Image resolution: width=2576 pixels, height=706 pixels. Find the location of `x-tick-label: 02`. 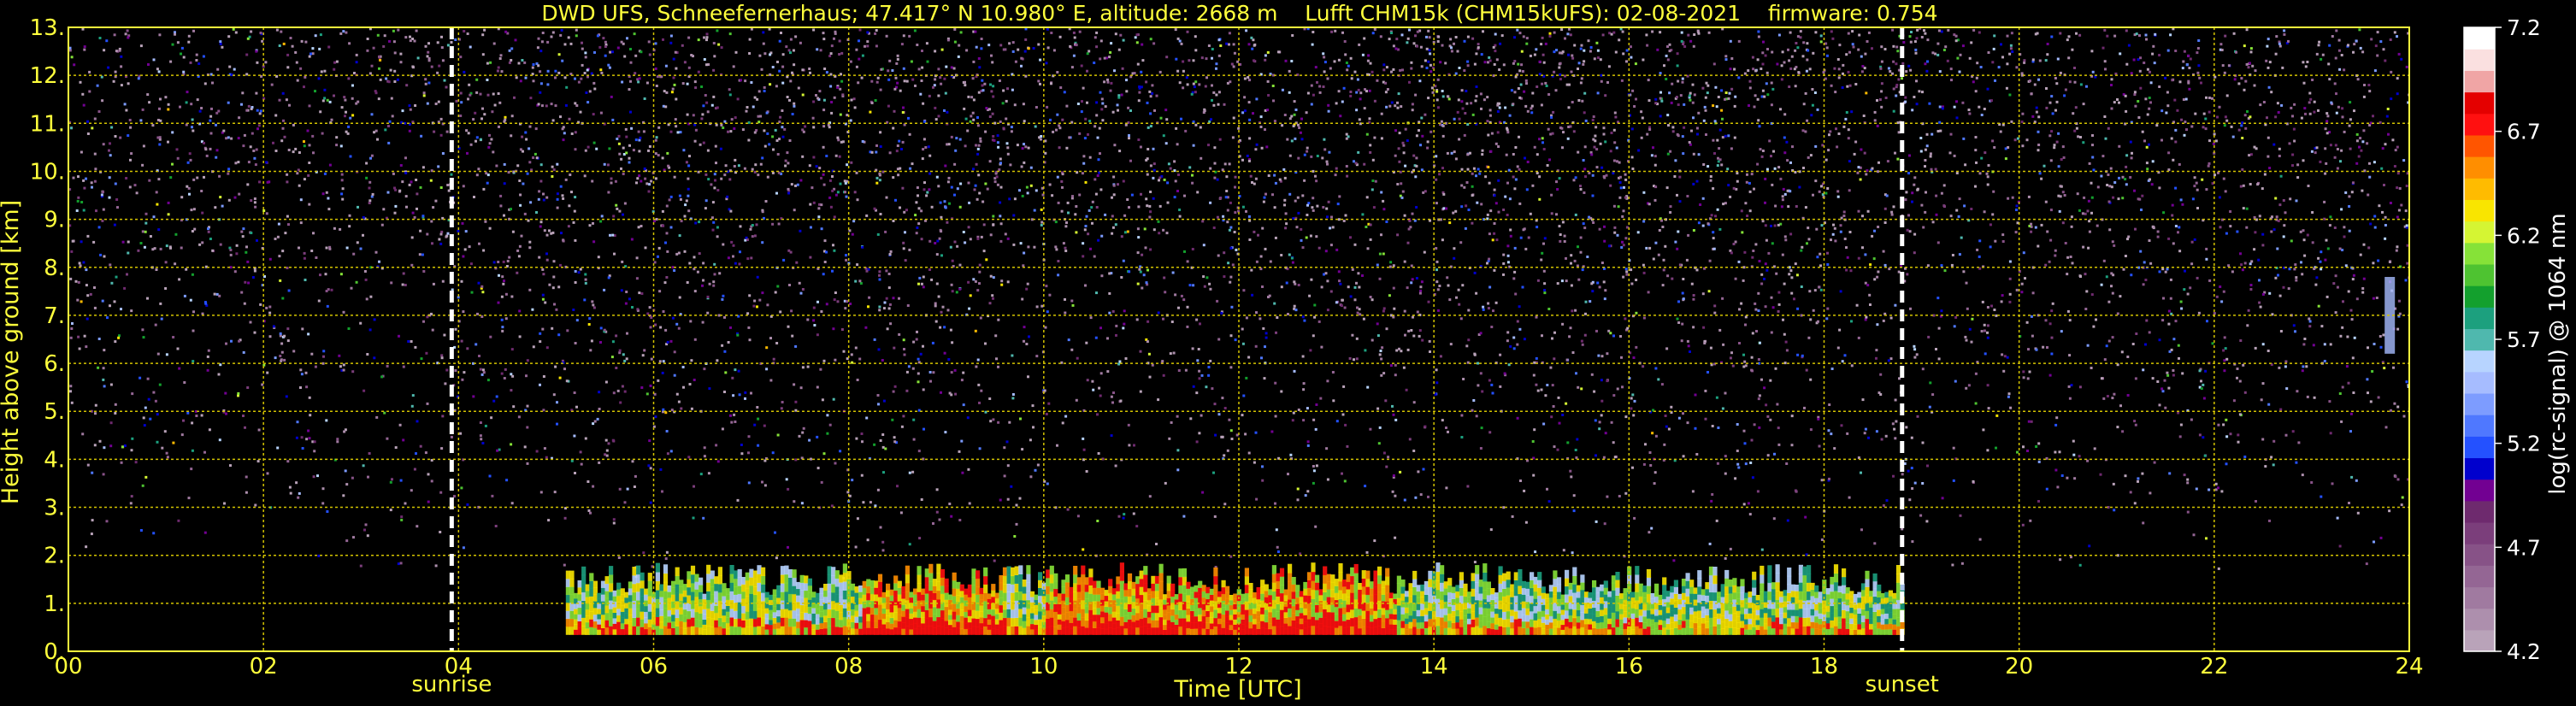

x-tick-label: 02 is located at coordinates (264, 667).